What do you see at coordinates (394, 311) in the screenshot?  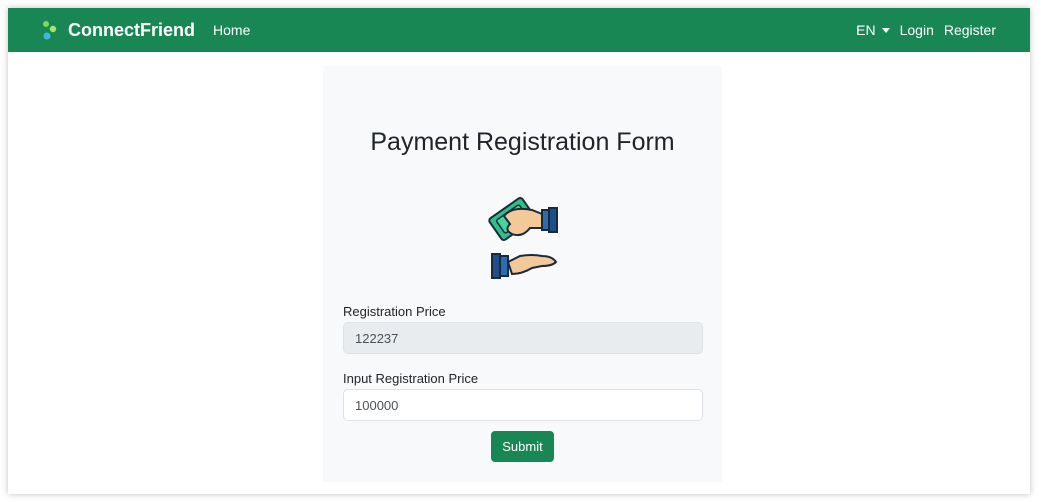 I see `registration-price-label: Registration Price` at bounding box center [394, 311].